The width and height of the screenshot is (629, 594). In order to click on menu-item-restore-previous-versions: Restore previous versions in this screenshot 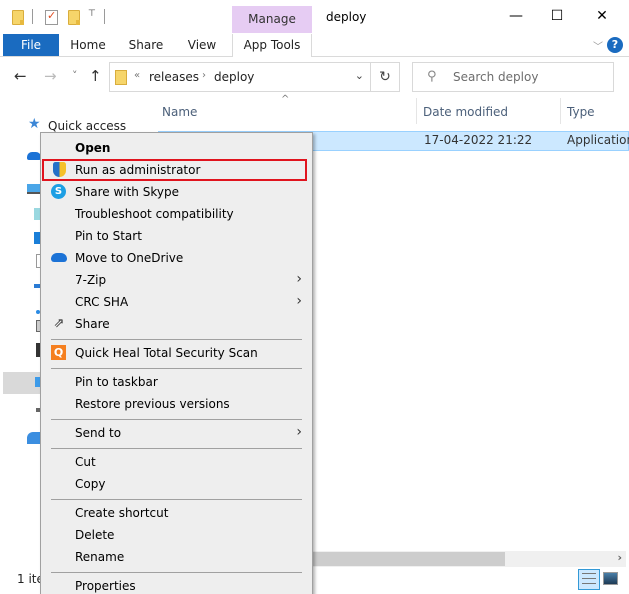, I will do `click(176, 404)`.